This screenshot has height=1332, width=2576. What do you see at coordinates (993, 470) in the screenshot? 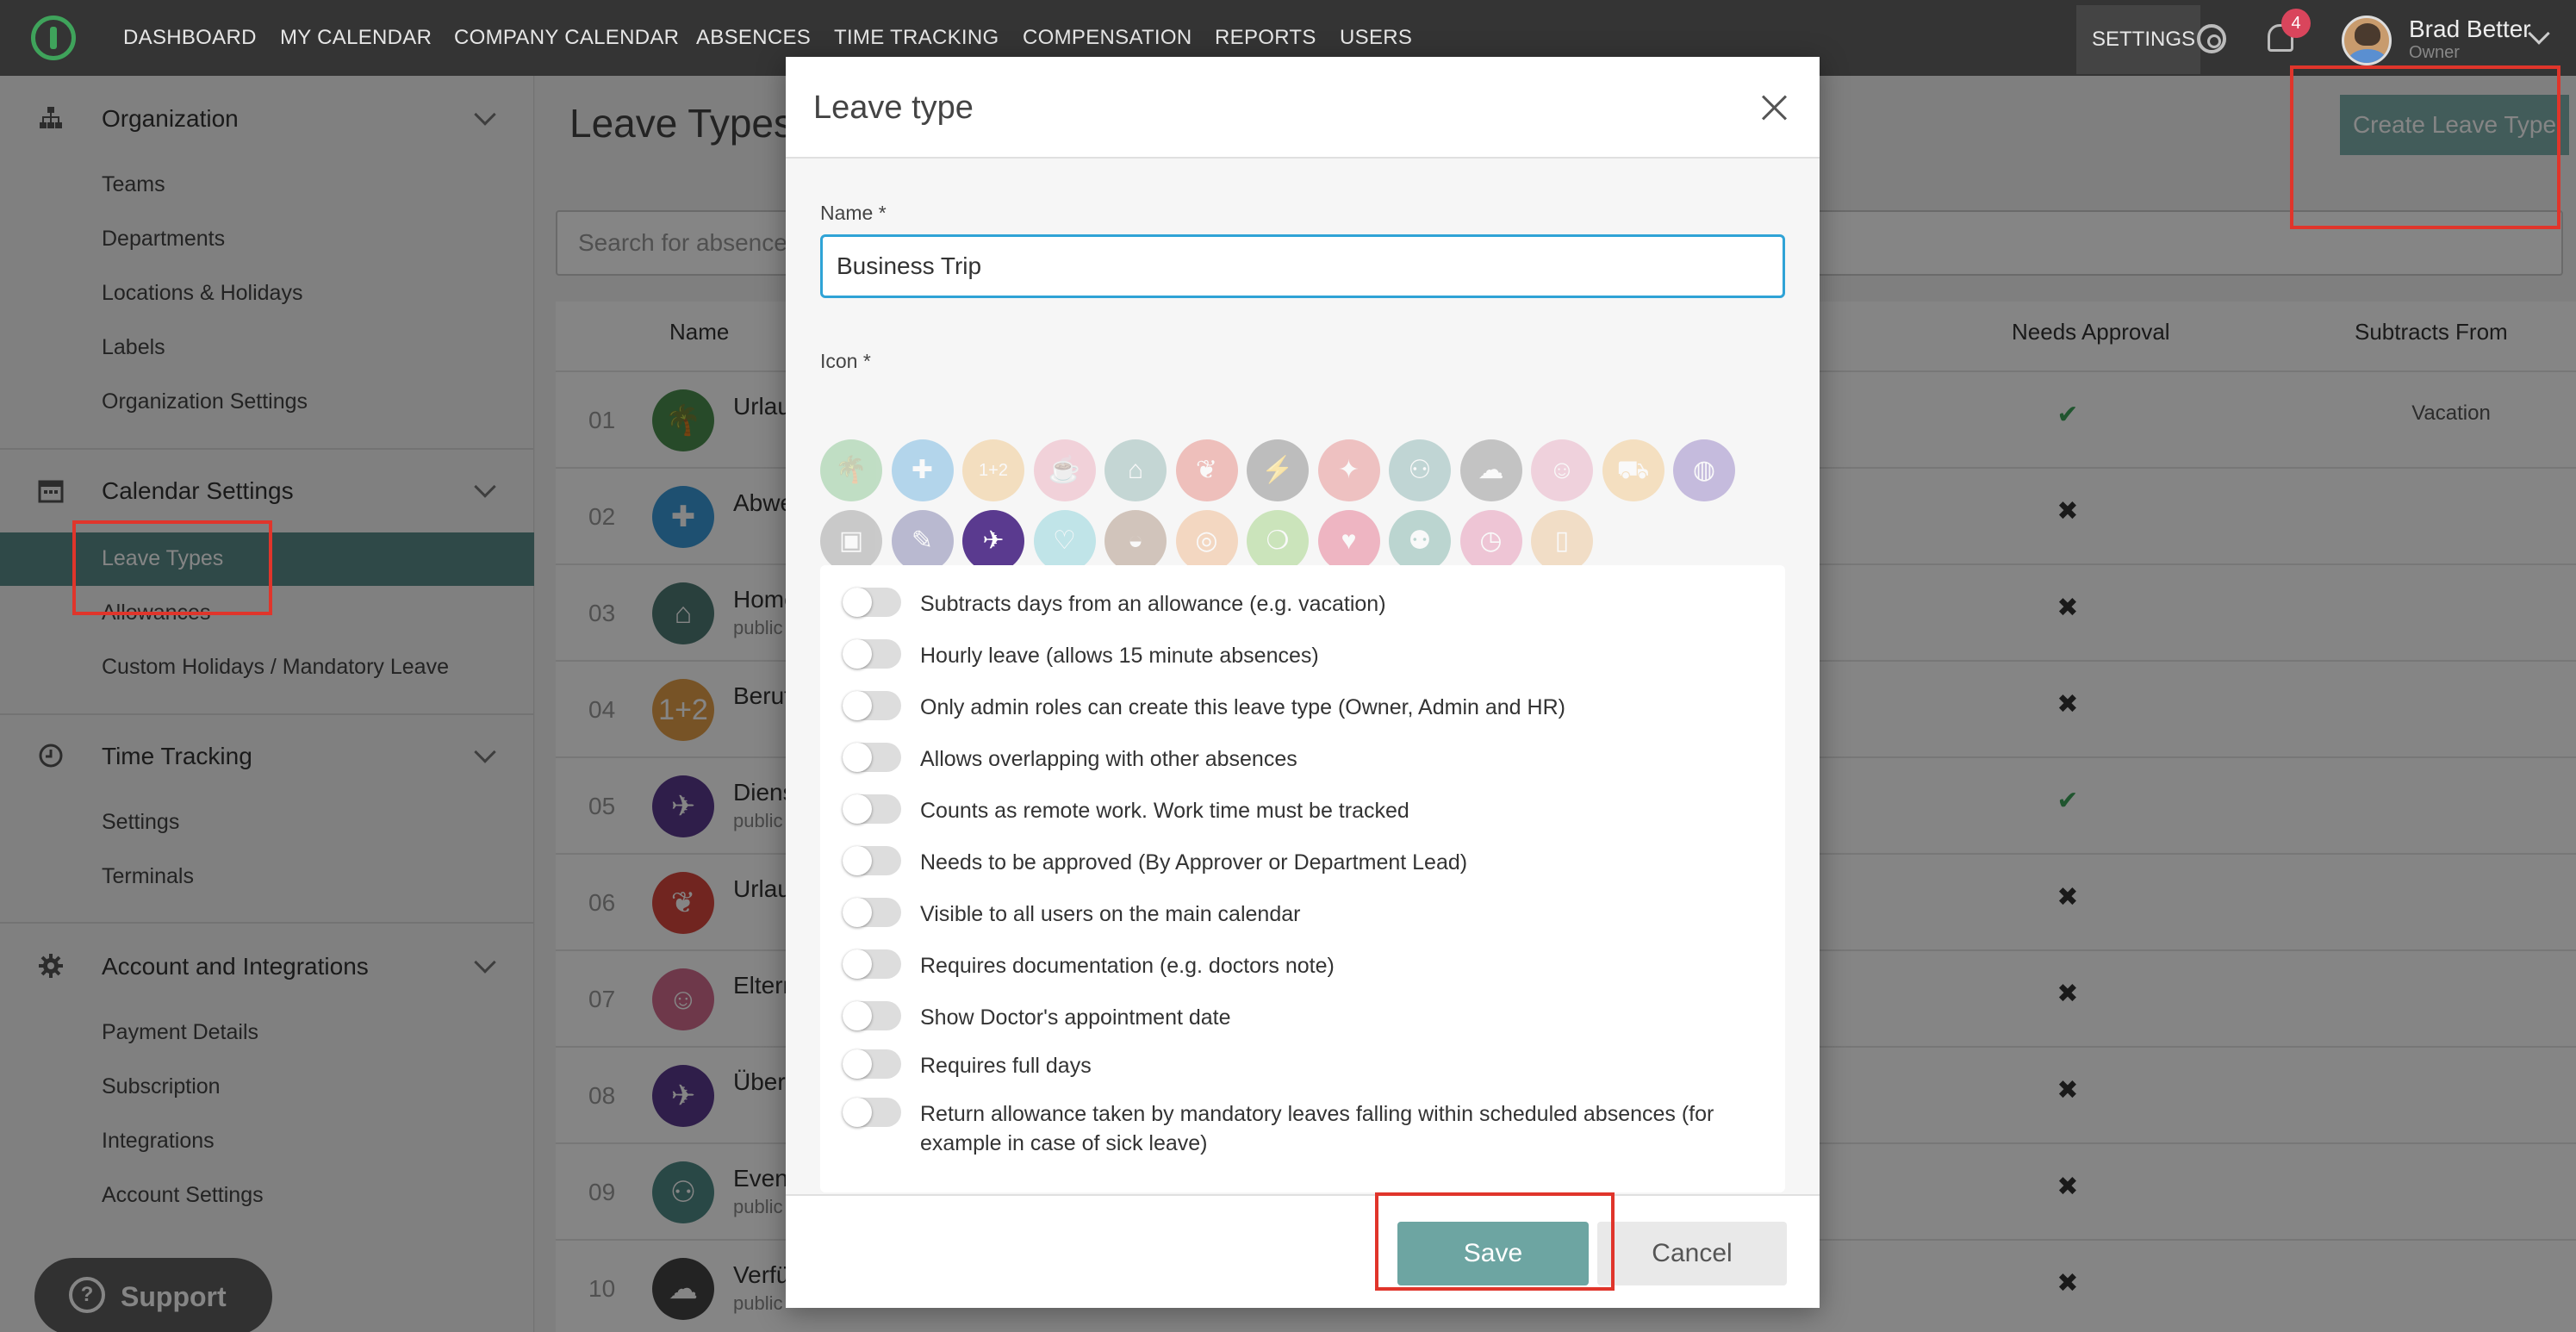
I see `school-icon: 1+2` at bounding box center [993, 470].